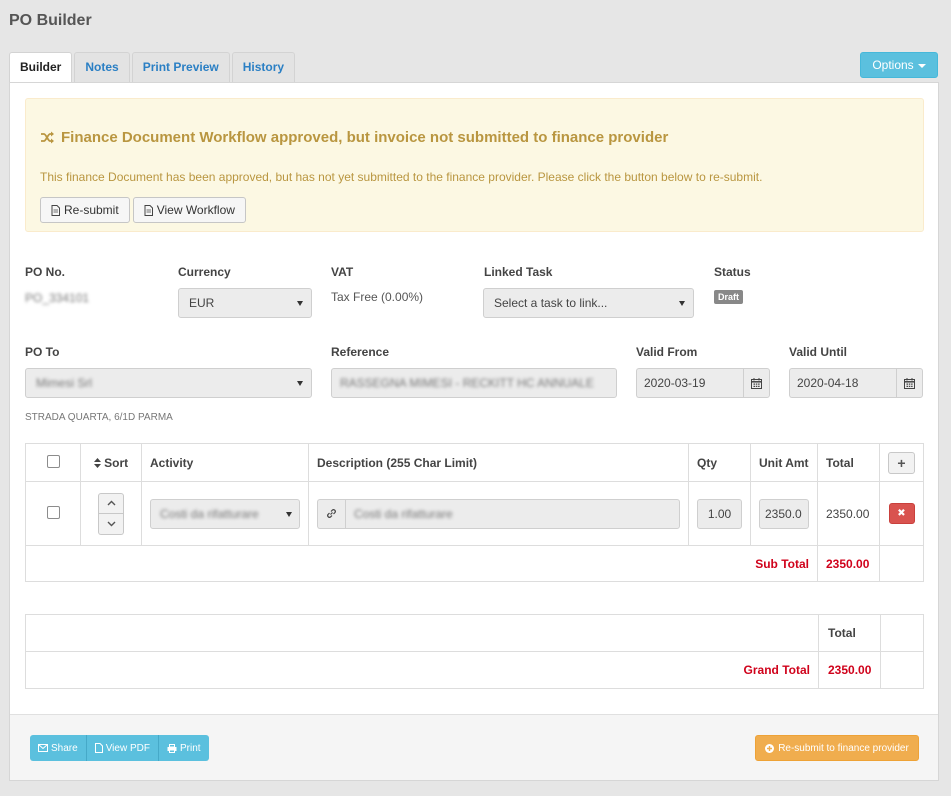 This screenshot has height=796, width=951. Describe the element at coordinates (901, 563) in the screenshot. I see `subtotal-empty-cell` at that location.